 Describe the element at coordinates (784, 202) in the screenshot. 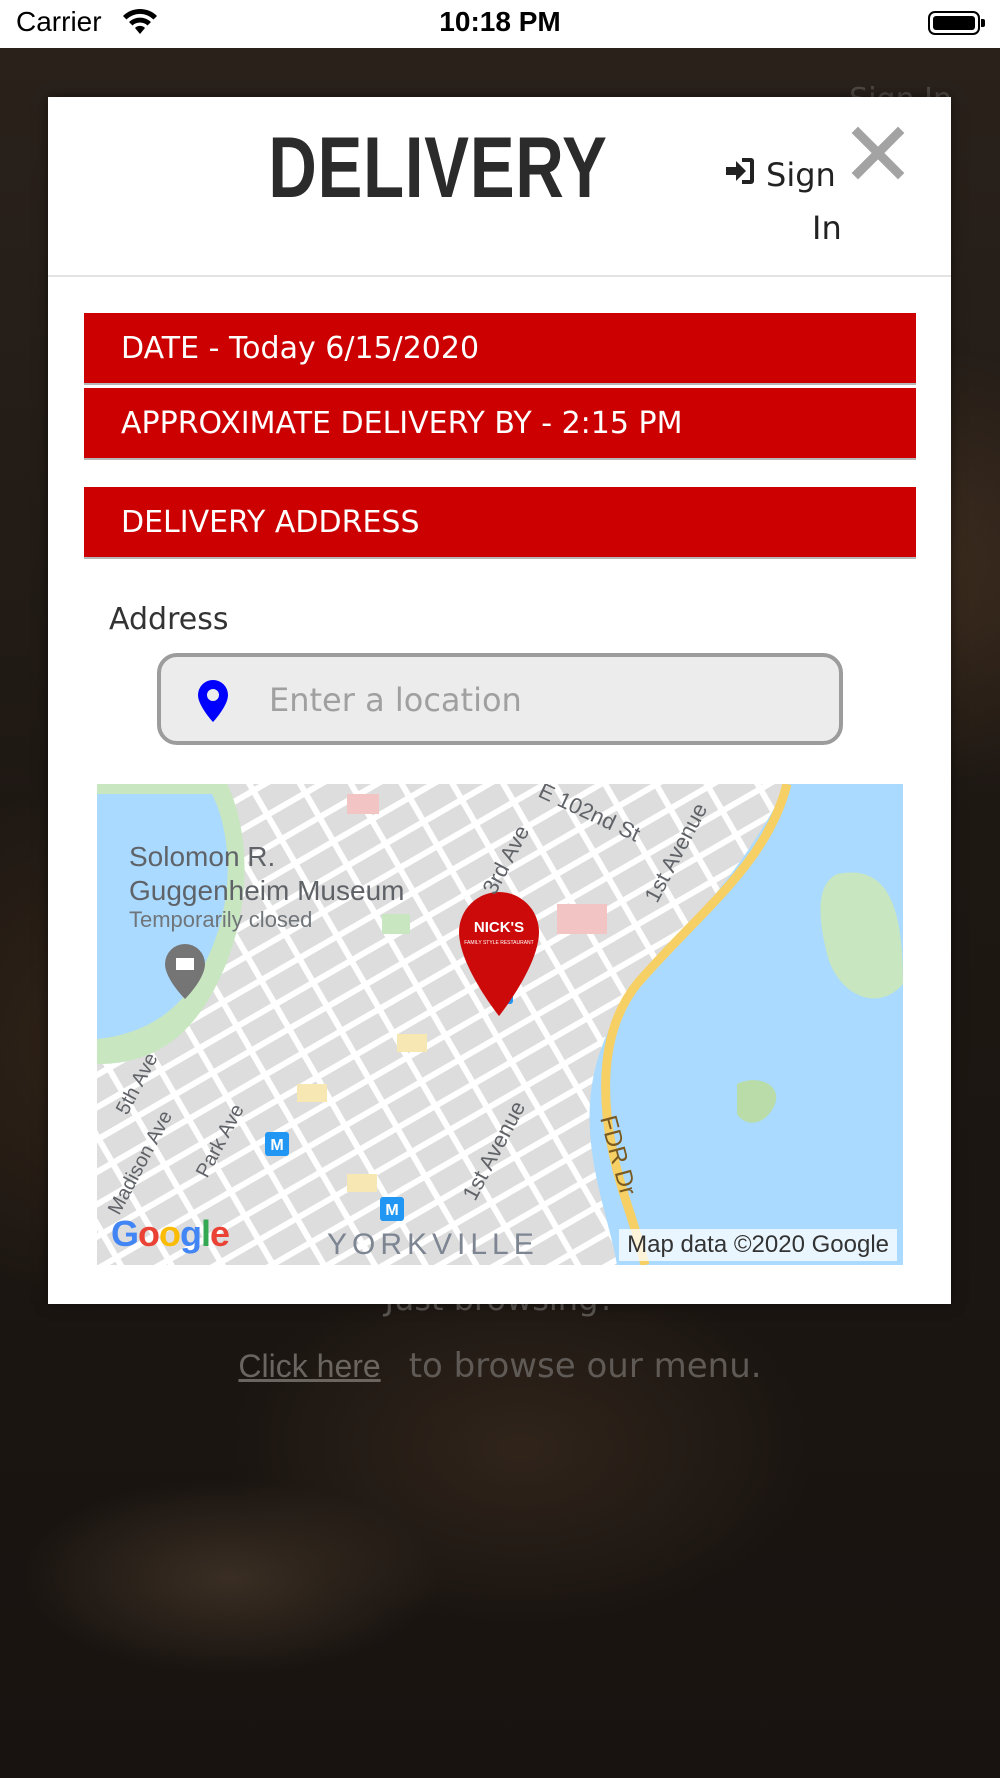

I see `sign-in-link: Sign In` at that location.